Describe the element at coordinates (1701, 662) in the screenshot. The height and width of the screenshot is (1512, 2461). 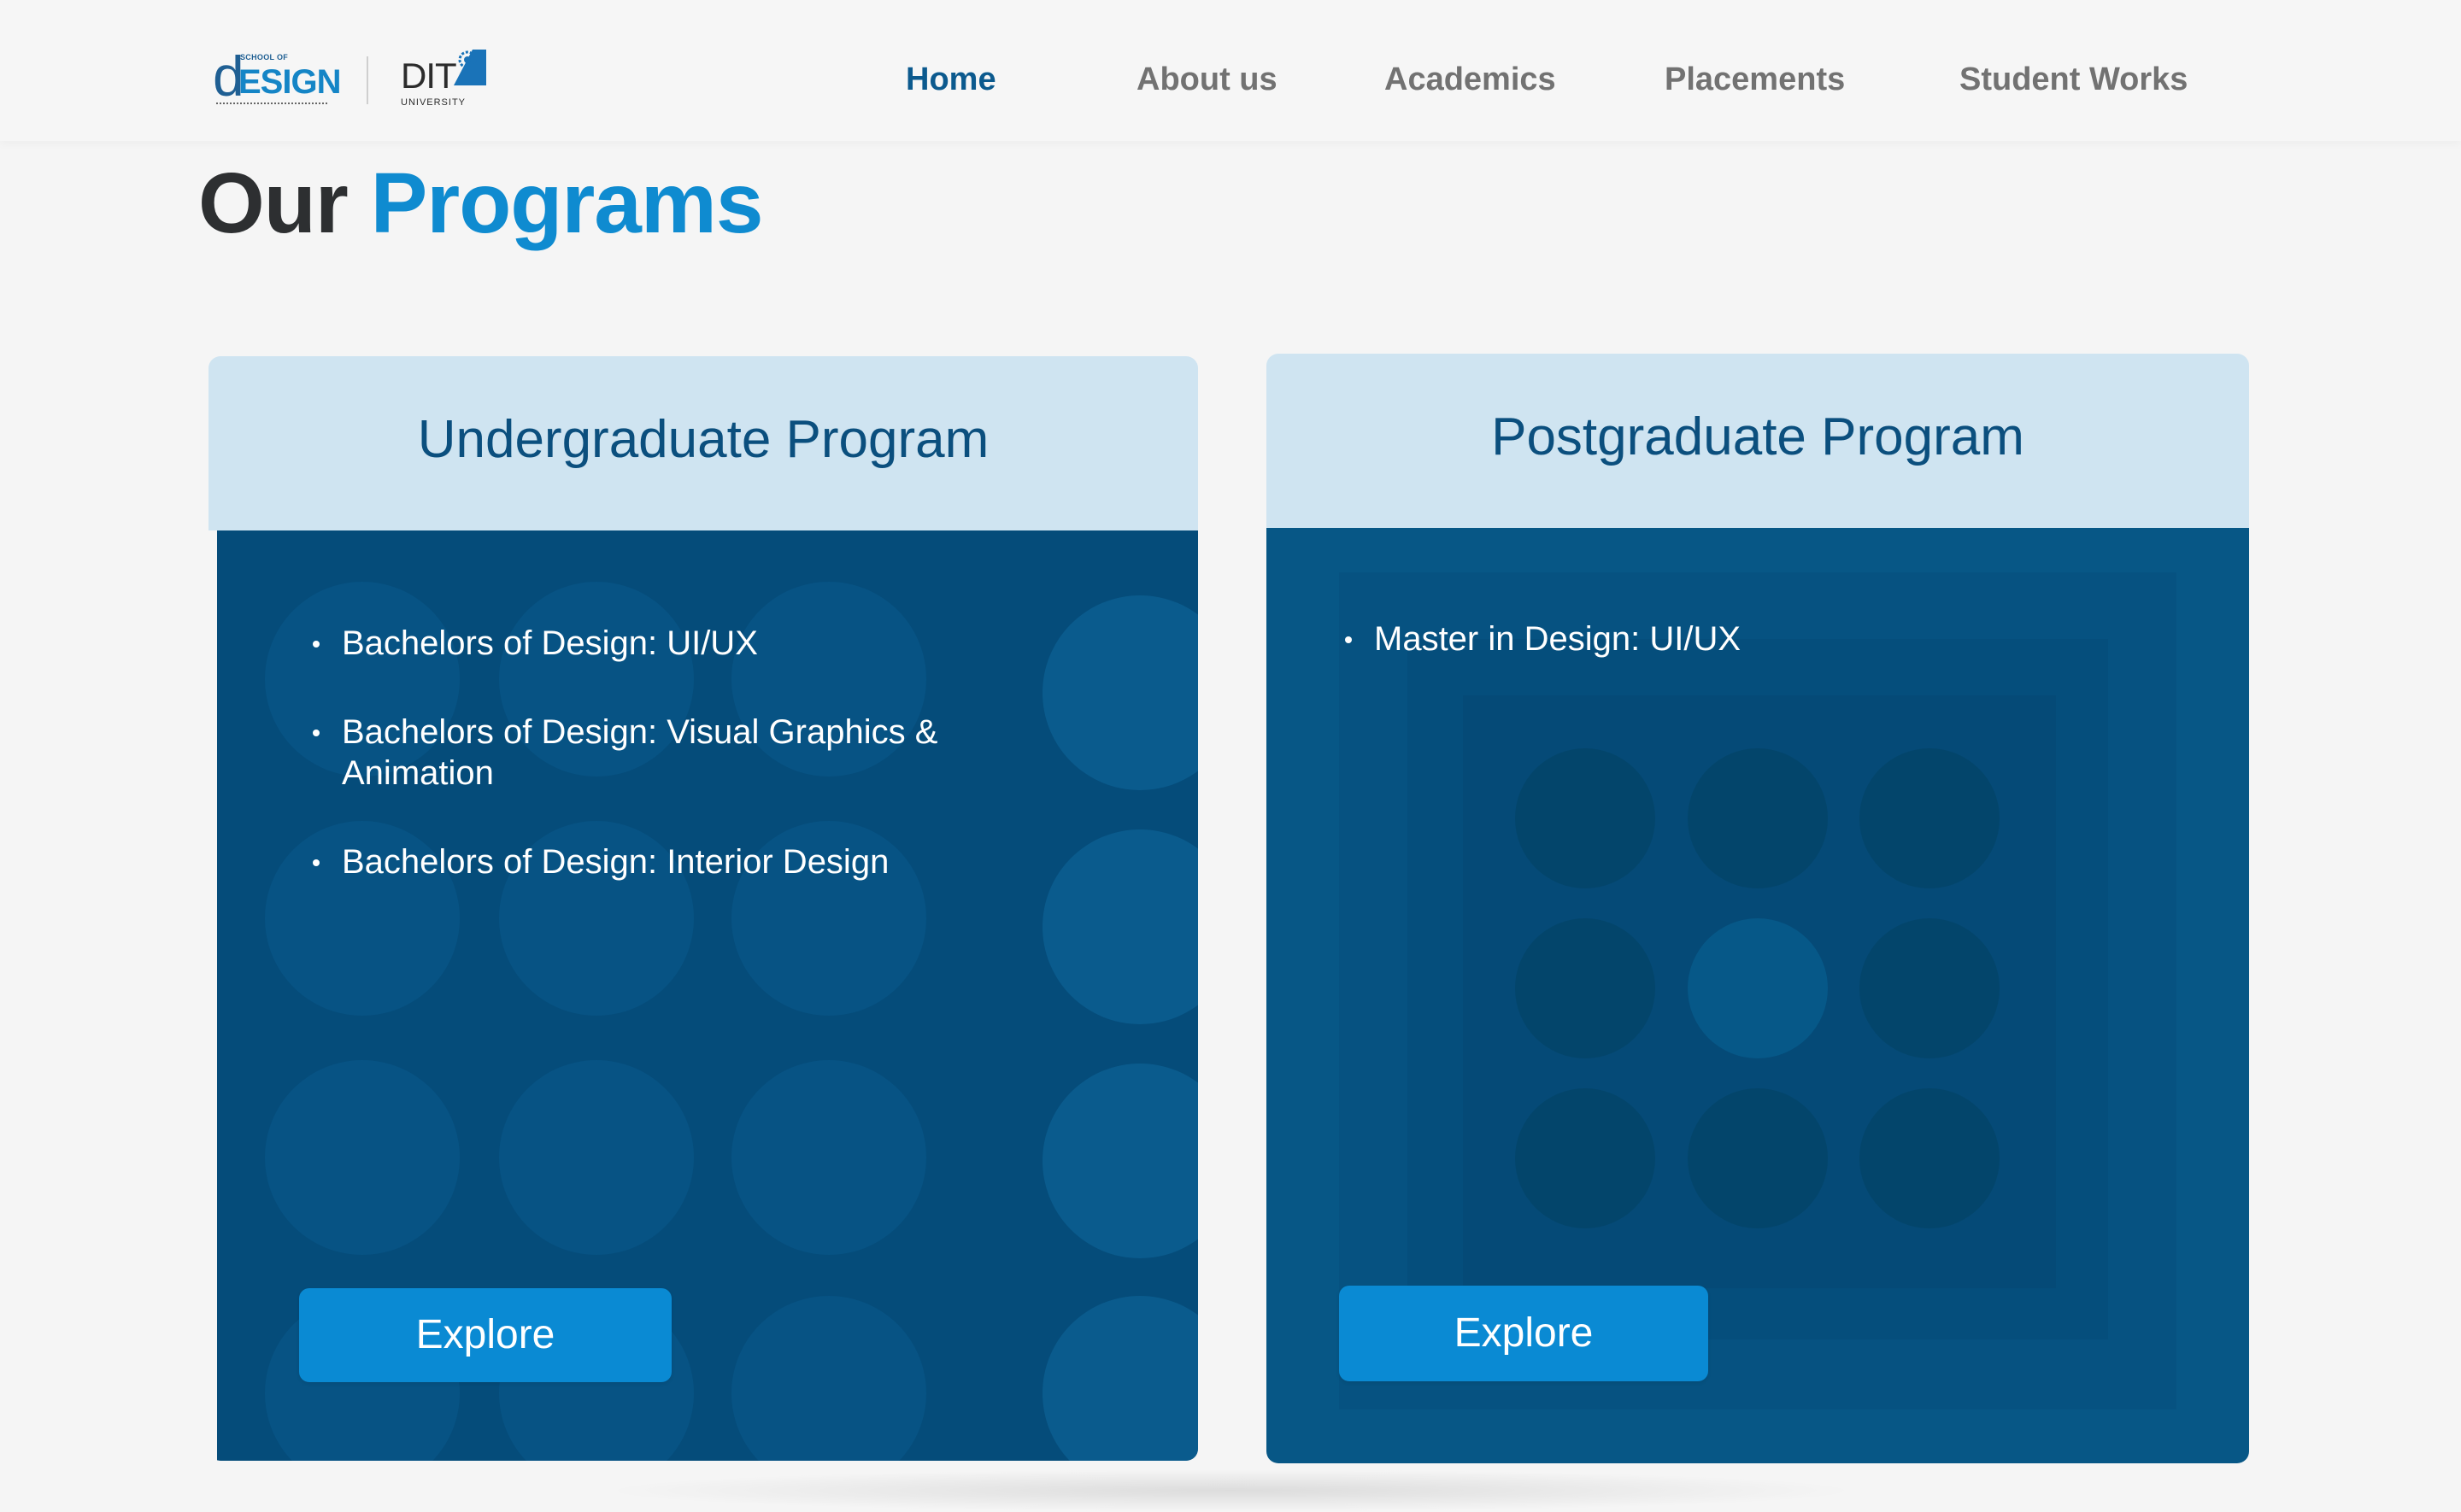
I see `program-list: Master in Design: UI/UX` at that location.